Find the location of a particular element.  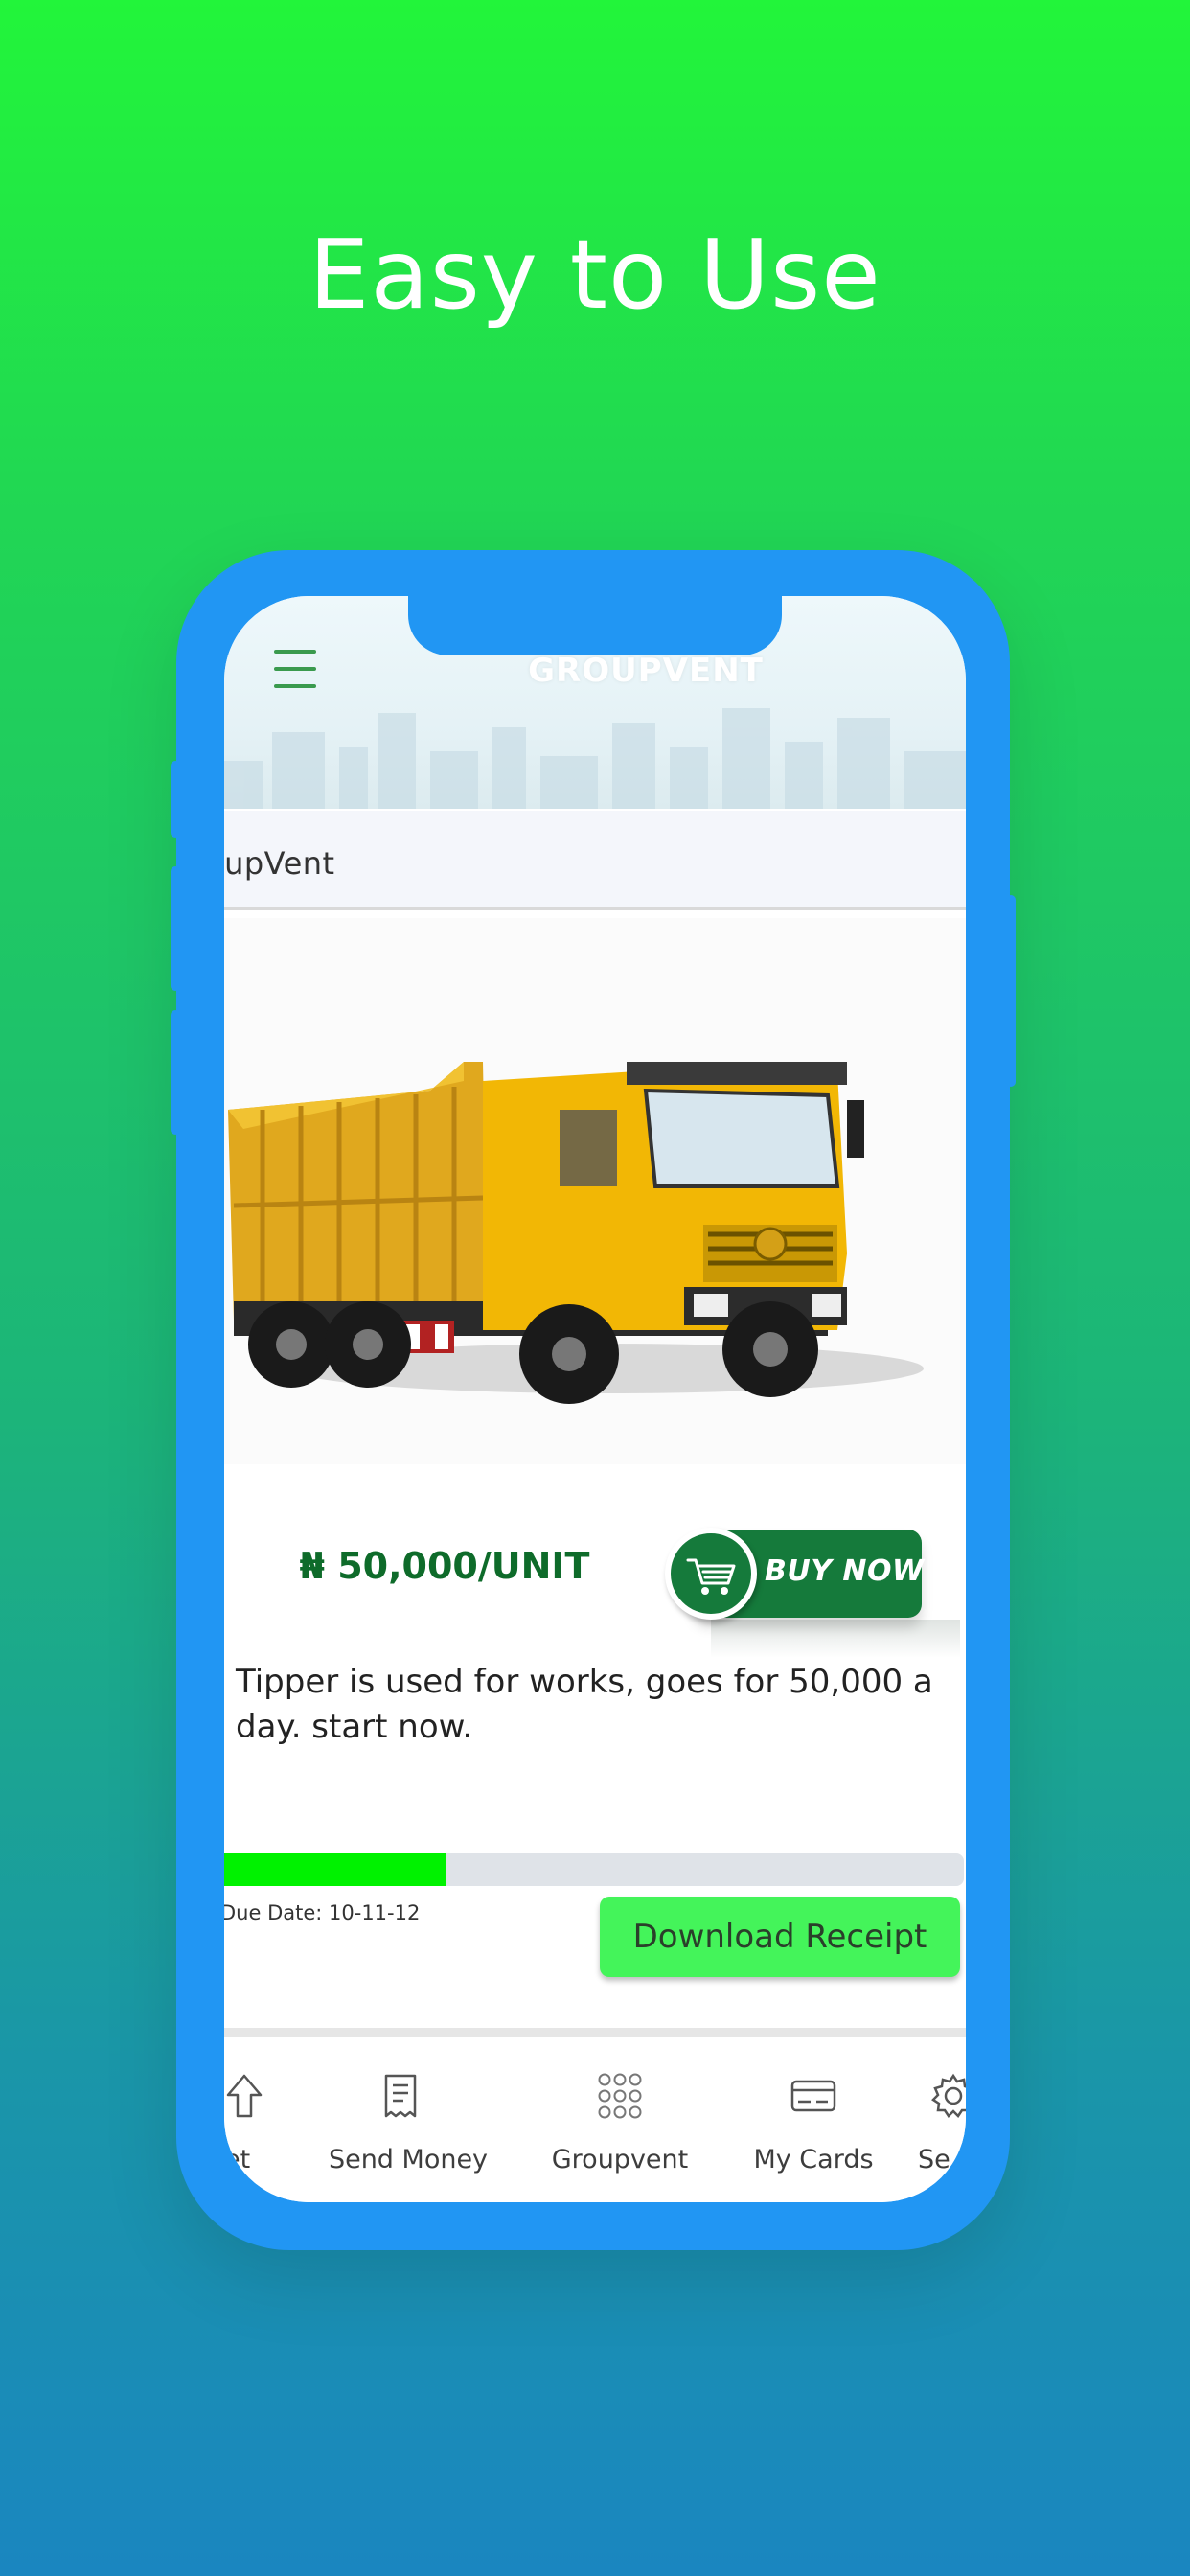

divider is located at coordinates (595, 2032).